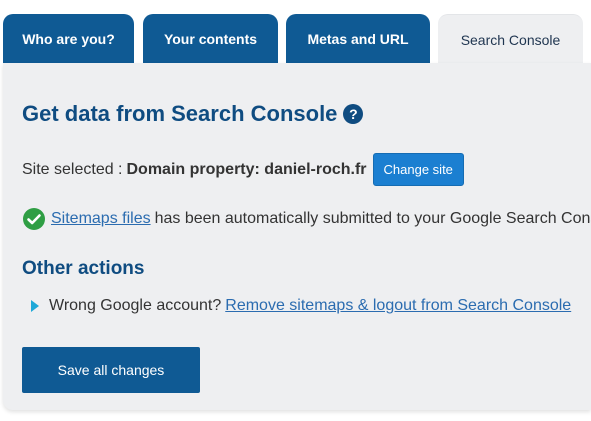  I want to click on tab-who-are-you: Who are you?, so click(68, 39).